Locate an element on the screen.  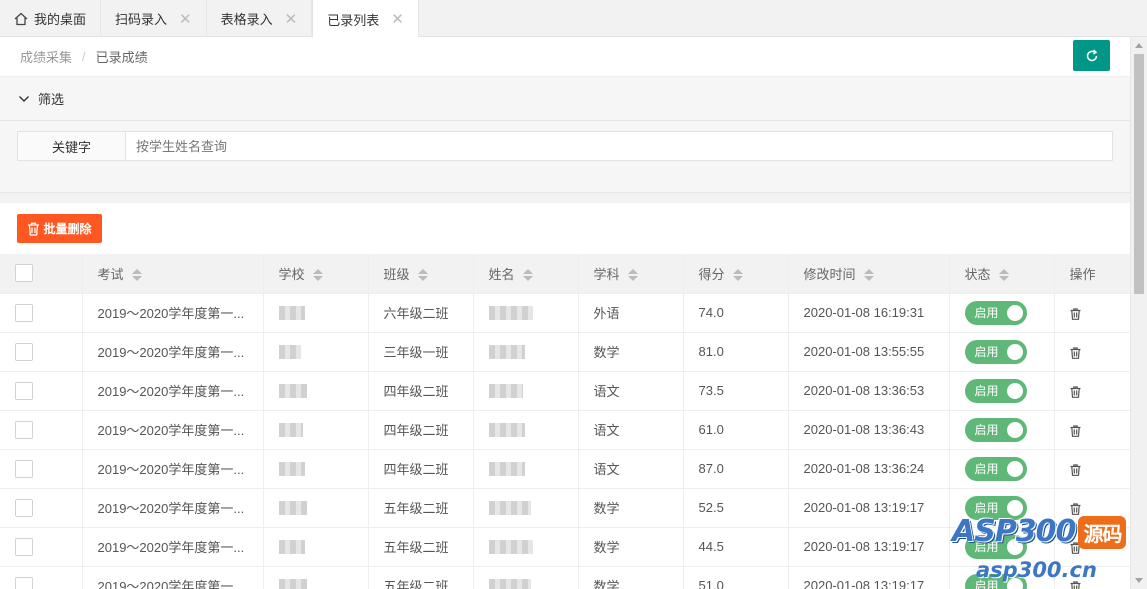
column-header-modified-time: 修改时间 is located at coordinates (869, 274).